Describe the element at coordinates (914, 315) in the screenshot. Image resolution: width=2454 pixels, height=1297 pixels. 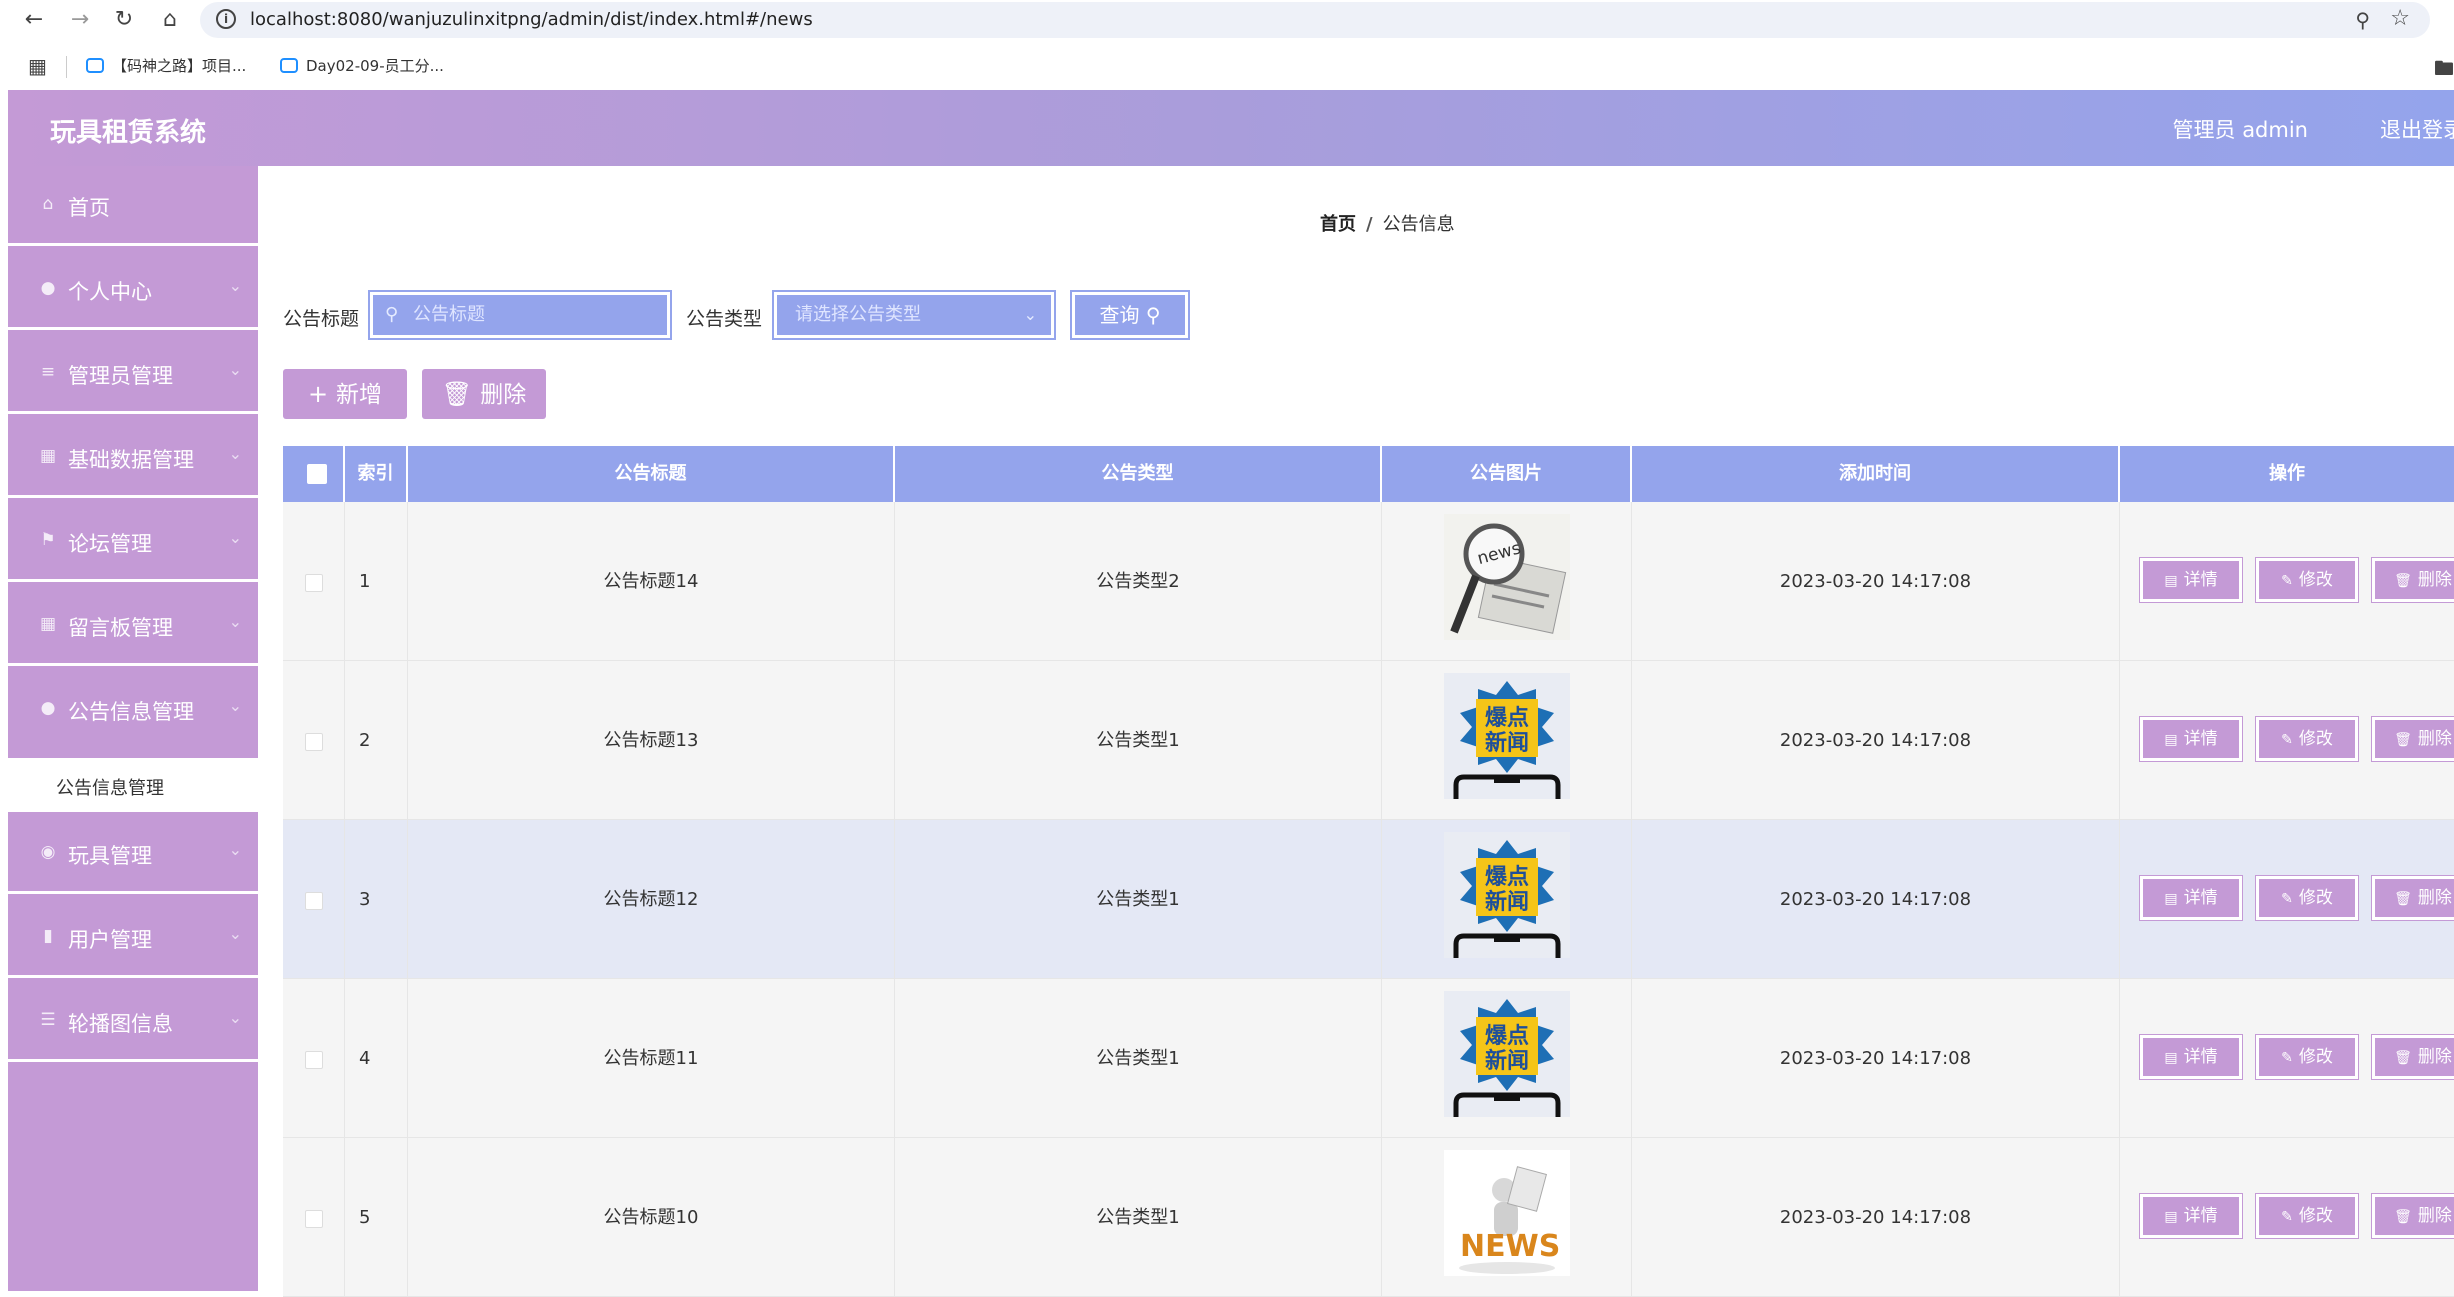
I see `type-select: 请选择公告类型 ⌄` at that location.